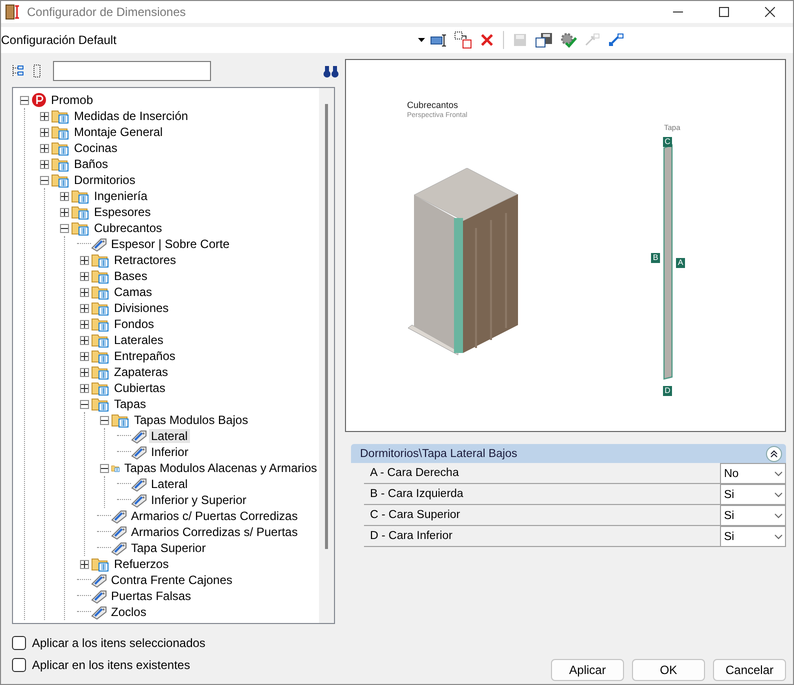 The height and width of the screenshot is (685, 794). Describe the element at coordinates (139, 340) in the screenshot. I see `tree-item: Laterales` at that location.